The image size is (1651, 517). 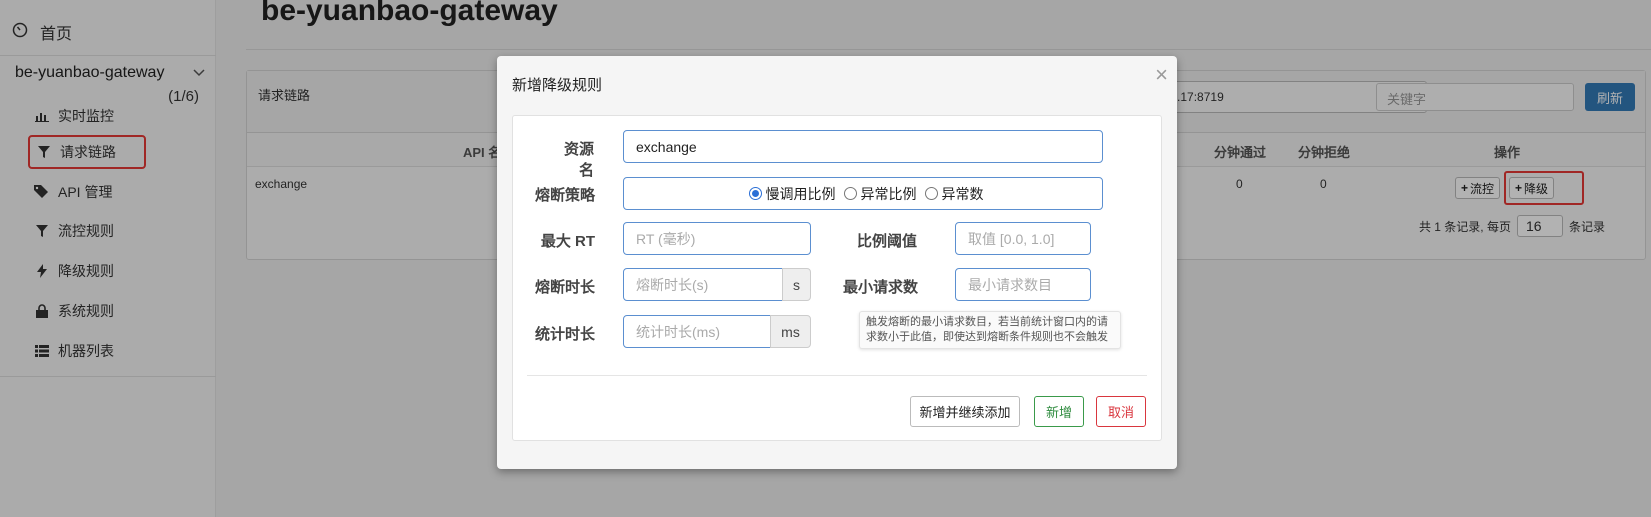 What do you see at coordinates (557, 85) in the screenshot?
I see `dialog-title: 新增降级规则` at bounding box center [557, 85].